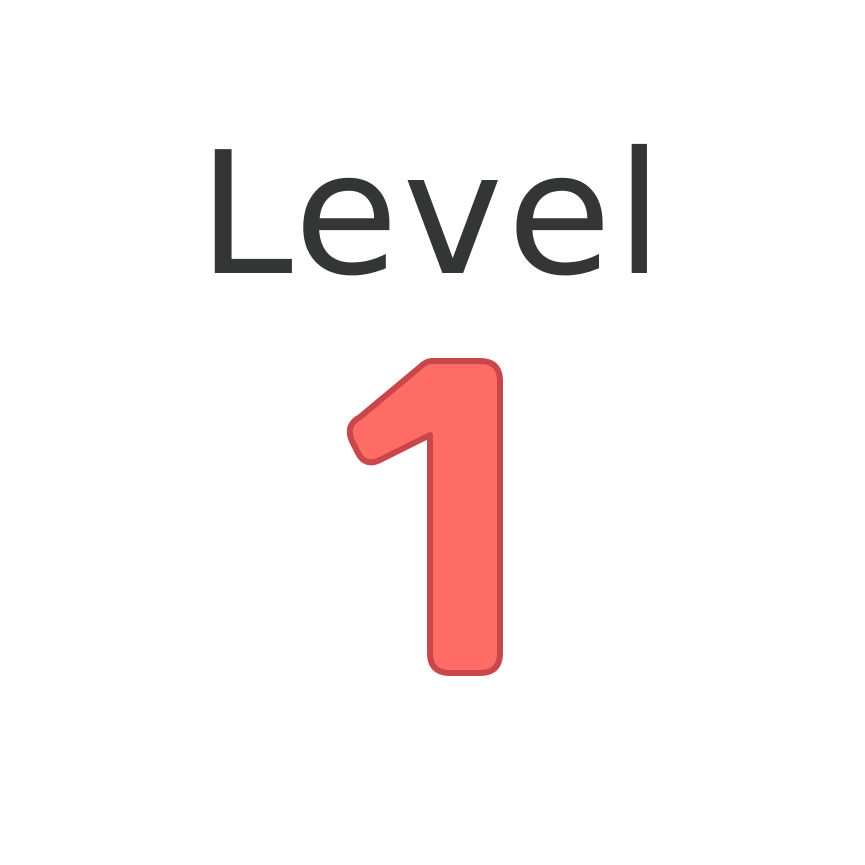  Describe the element at coordinates (424, 517) in the screenshot. I see `level-number-glyph` at that location.